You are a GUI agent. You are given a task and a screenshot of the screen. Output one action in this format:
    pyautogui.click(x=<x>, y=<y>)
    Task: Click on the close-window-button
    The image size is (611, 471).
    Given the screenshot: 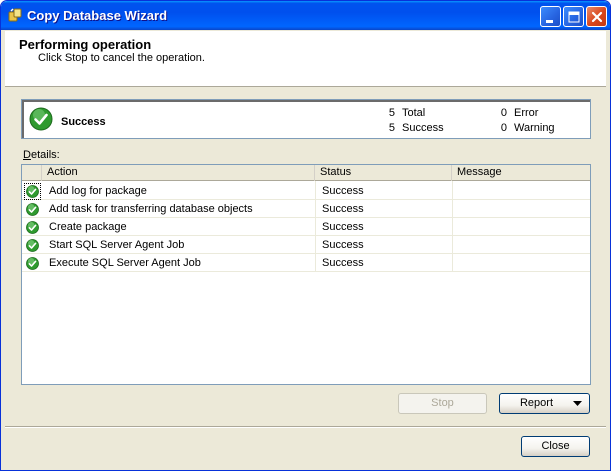 What is the action you would take?
    pyautogui.click(x=596, y=16)
    